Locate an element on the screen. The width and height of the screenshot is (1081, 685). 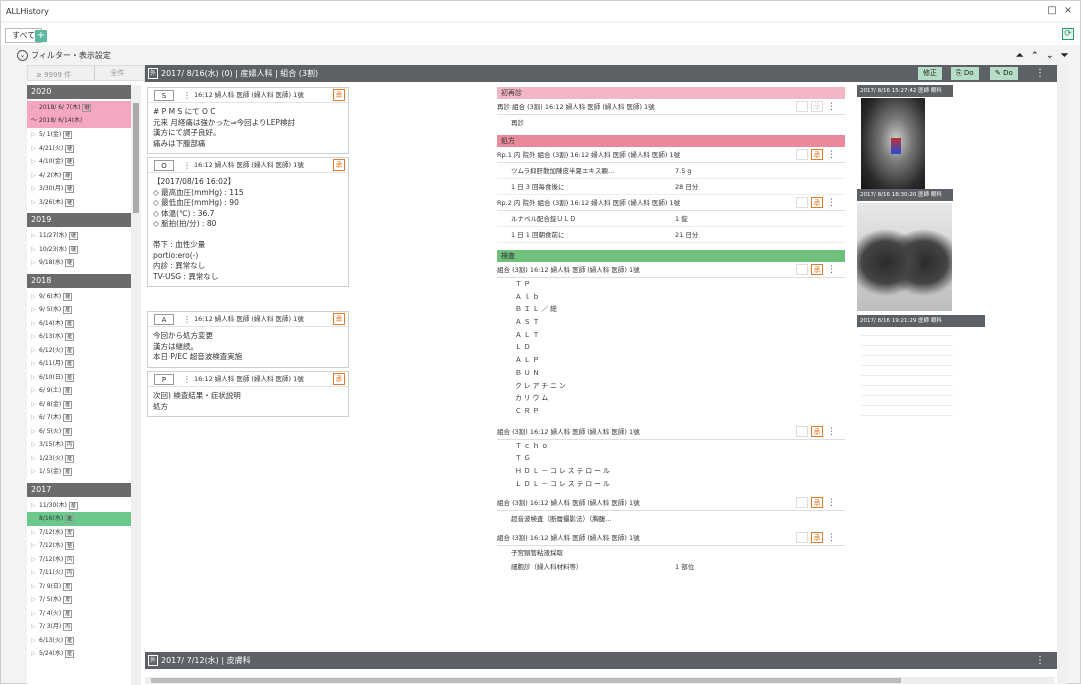
history-item: ▷ 4/21(火) 継 is located at coordinates (79, 149).